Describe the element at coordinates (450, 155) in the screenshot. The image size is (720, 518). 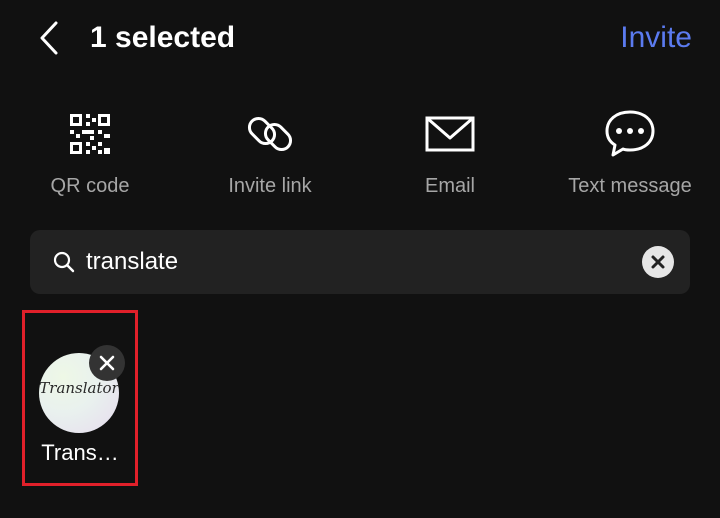
I see `option-email: Email` at that location.